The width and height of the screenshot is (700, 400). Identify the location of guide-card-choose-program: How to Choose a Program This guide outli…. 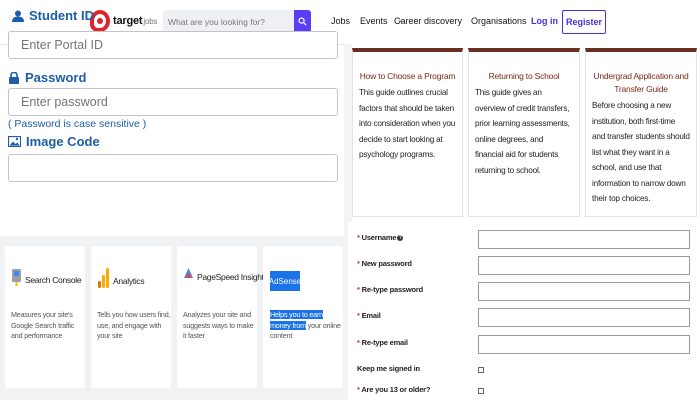
(407, 132).